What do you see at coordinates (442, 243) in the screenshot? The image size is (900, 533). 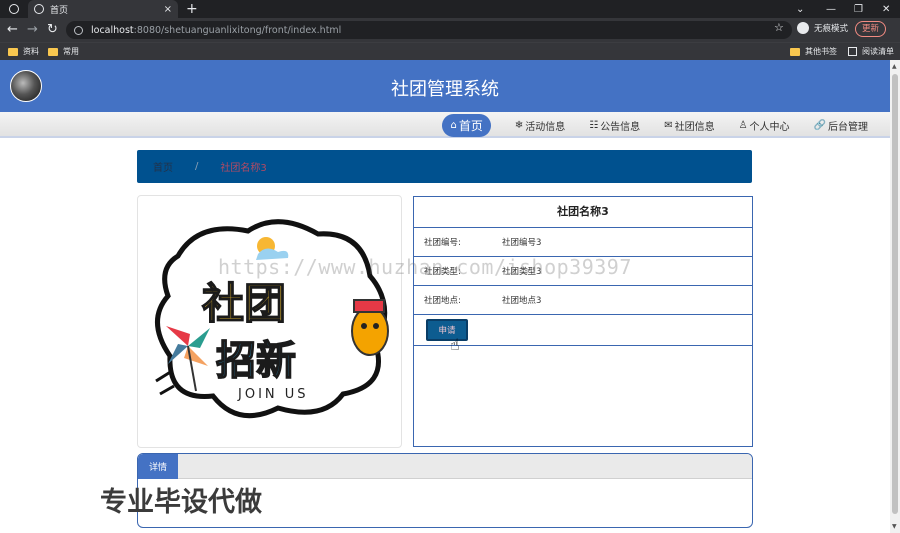 I see `field-label: 社团编号:` at bounding box center [442, 243].